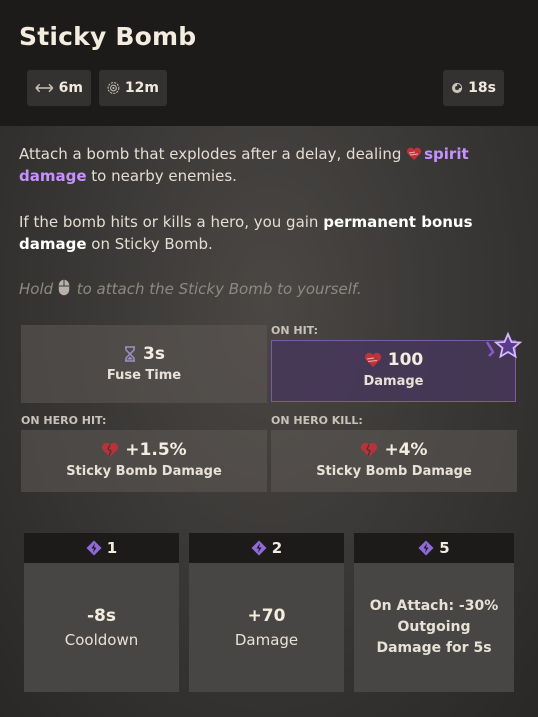 The image size is (538, 717). Describe the element at coordinates (36, 289) in the screenshot. I see `hint-text: Hold` at that location.